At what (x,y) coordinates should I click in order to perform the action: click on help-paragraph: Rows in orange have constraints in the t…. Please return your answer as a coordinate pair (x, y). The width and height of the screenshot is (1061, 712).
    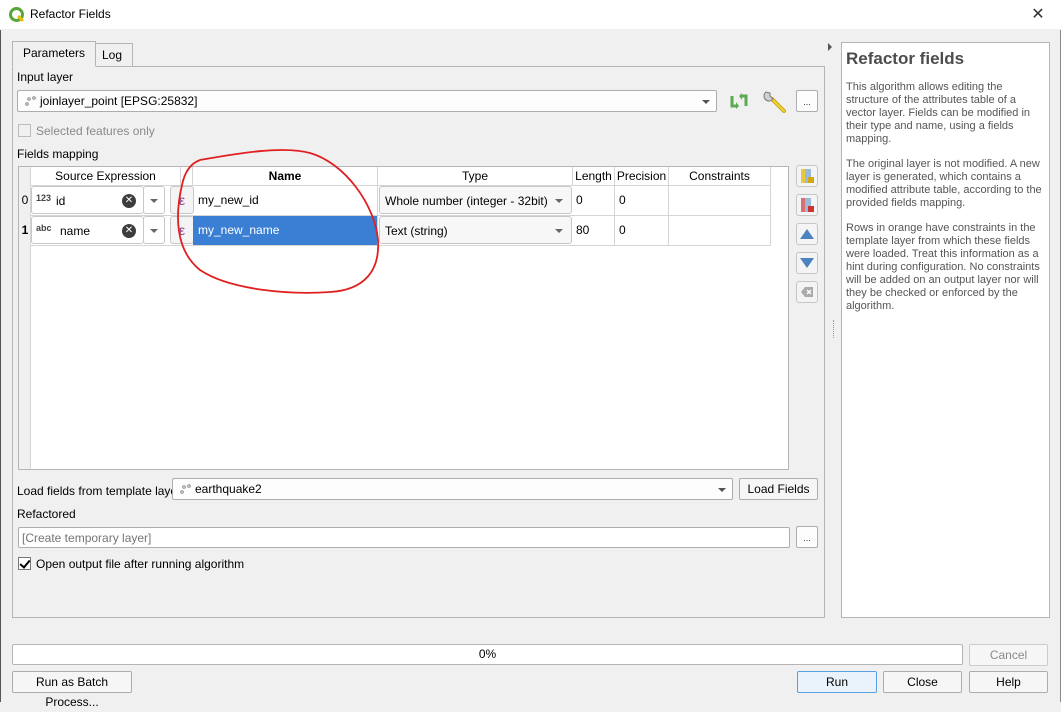
    Looking at the image, I should click on (943, 267).